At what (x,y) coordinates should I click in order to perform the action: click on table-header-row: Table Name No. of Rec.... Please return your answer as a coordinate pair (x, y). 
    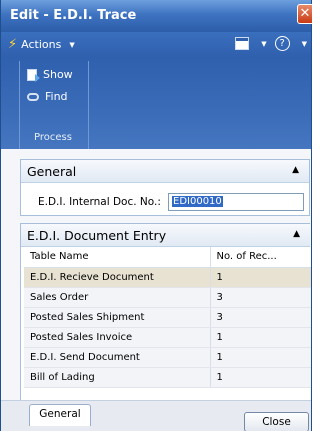
    Looking at the image, I should click on (167, 257).